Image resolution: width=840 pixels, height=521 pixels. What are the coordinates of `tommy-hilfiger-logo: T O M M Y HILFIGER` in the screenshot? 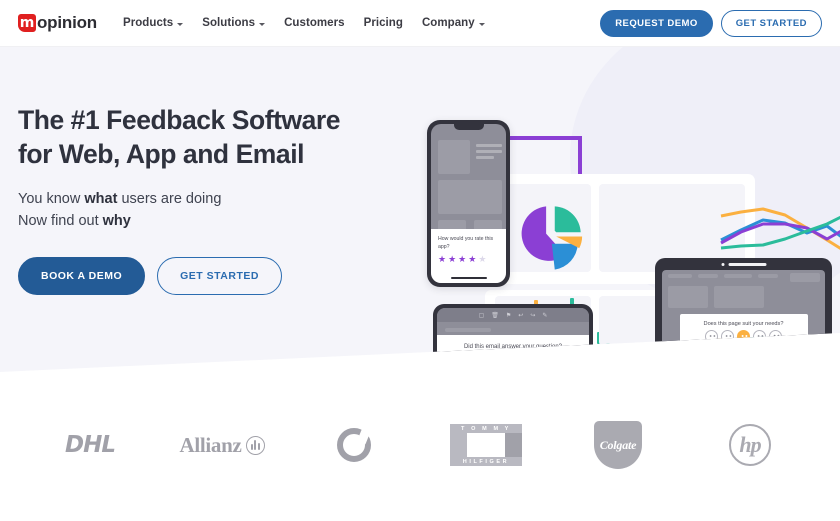 It's located at (486, 445).